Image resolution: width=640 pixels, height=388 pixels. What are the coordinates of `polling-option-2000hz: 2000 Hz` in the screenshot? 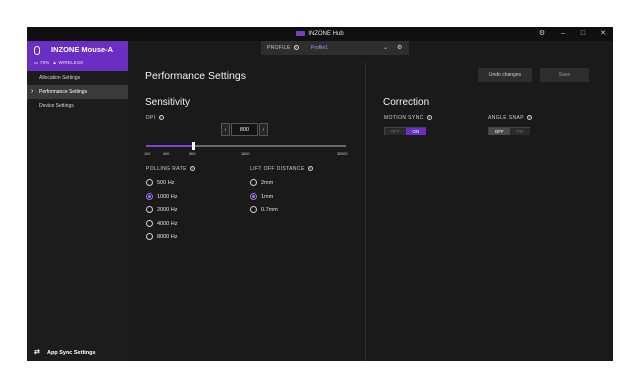 It's located at (162, 210).